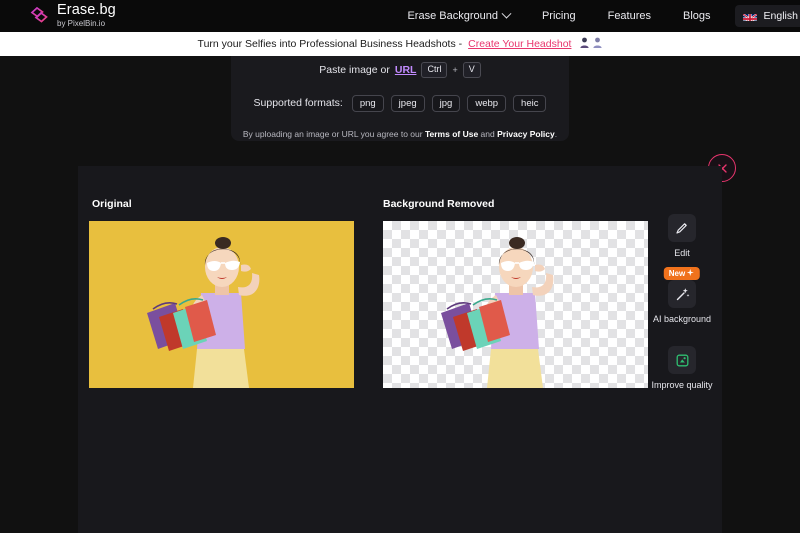 This screenshot has width=800, height=533. Describe the element at coordinates (407, 103) in the screenshot. I see `format-chip-jpeg: jpeg` at that location.